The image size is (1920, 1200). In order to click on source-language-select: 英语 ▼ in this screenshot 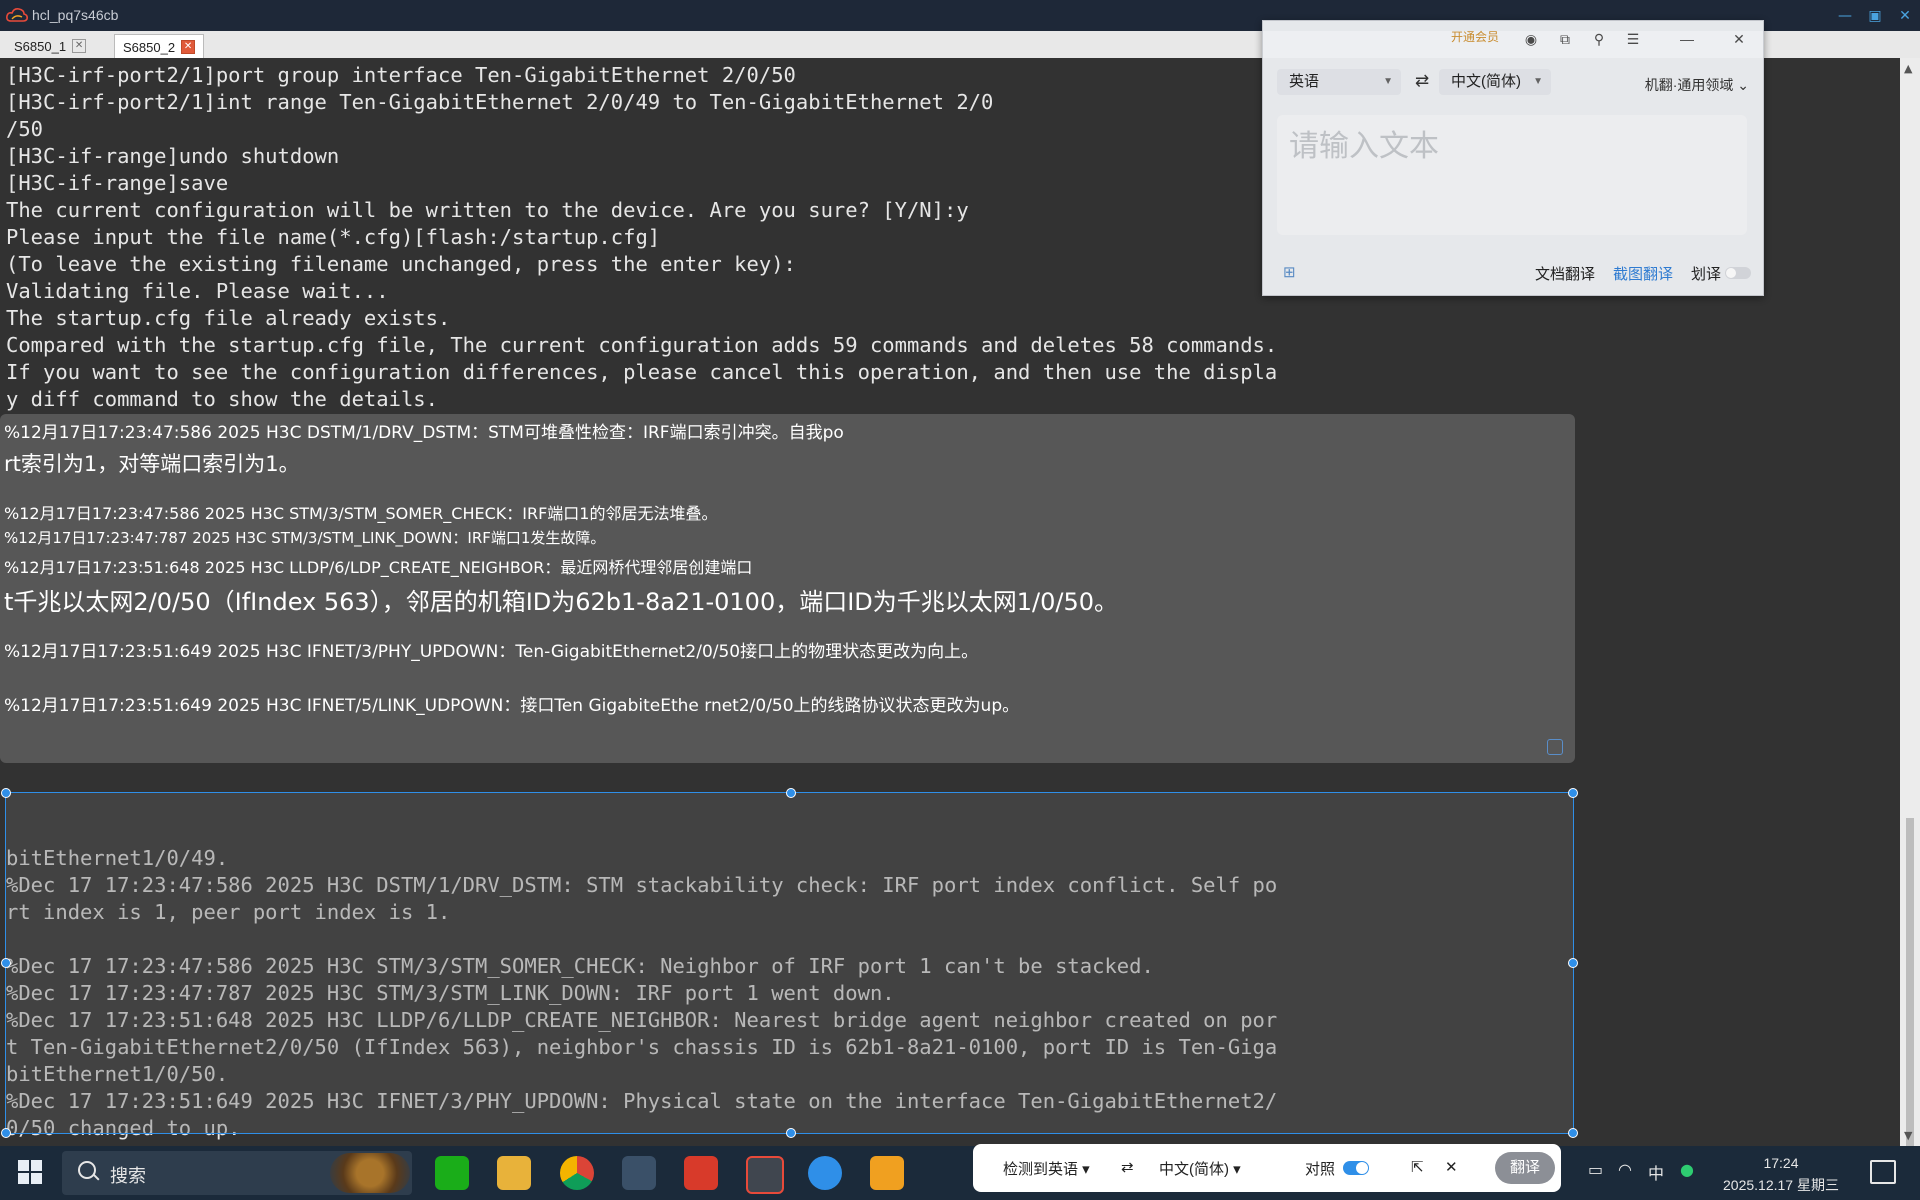, I will do `click(1339, 82)`.